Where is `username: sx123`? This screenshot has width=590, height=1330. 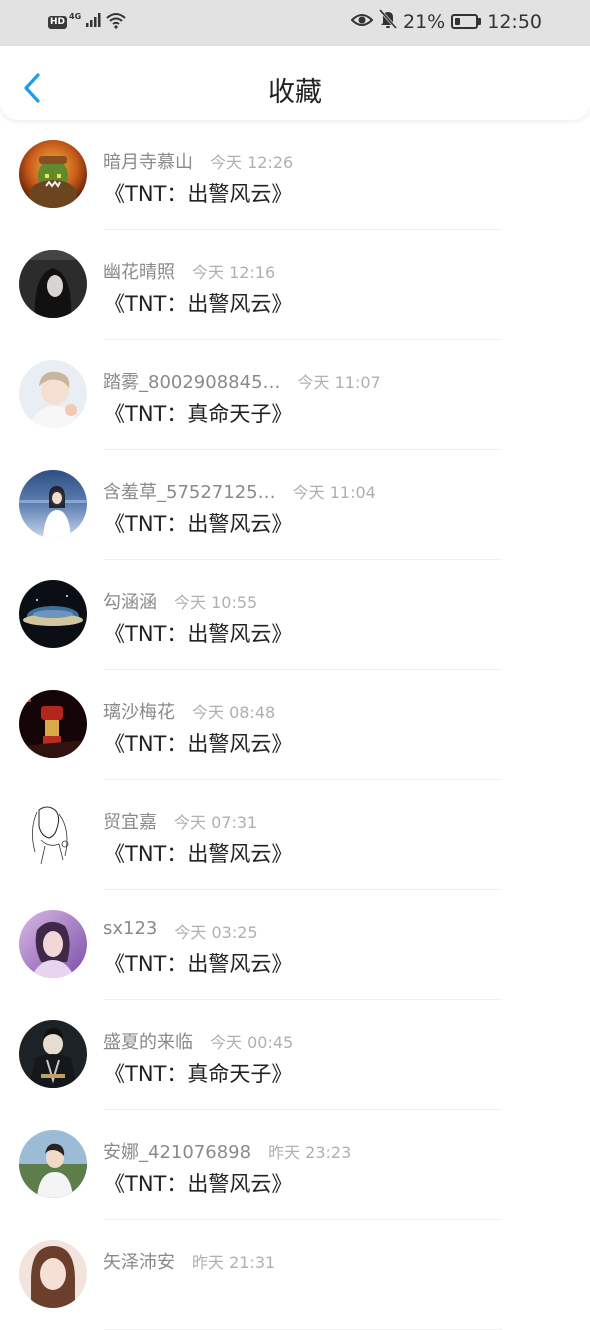
username: sx123 is located at coordinates (130, 928).